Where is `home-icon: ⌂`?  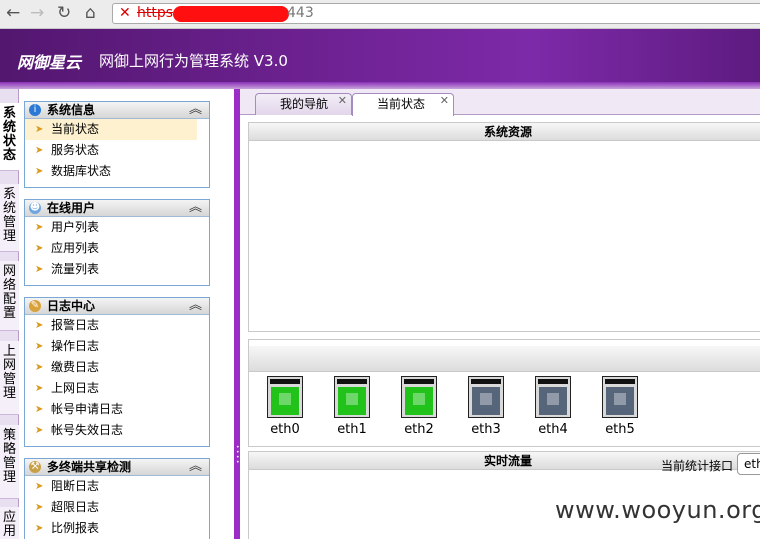
home-icon: ⌂ is located at coordinates (90, 13).